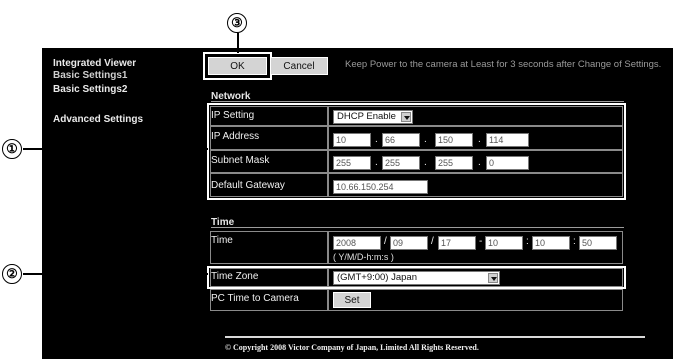 The image size is (673, 359). I want to click on cancel-button: Cancel, so click(299, 66).